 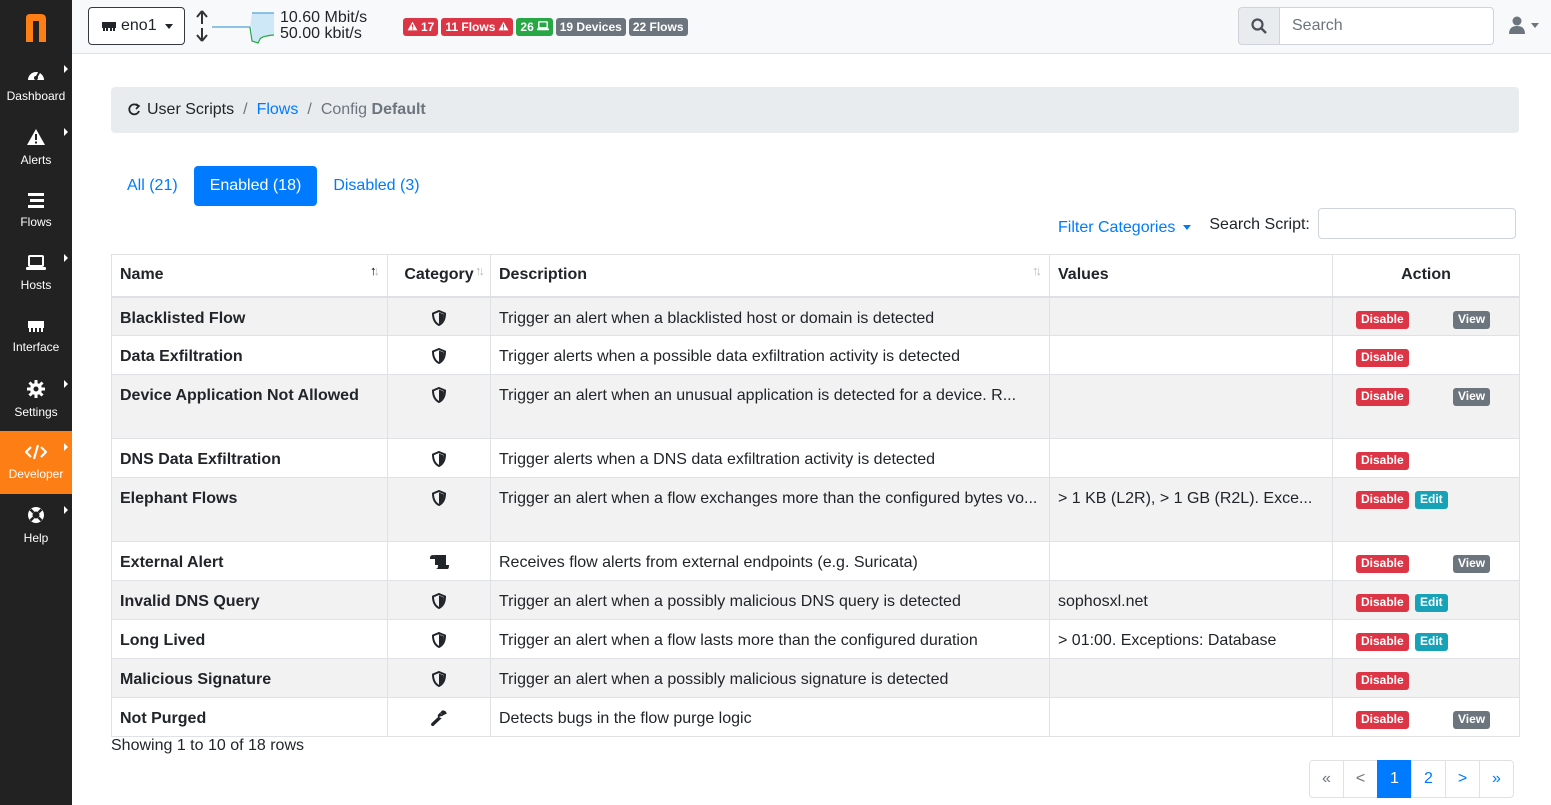 What do you see at coordinates (477, 27) in the screenshot?
I see `status-badge: 11 Flows` at bounding box center [477, 27].